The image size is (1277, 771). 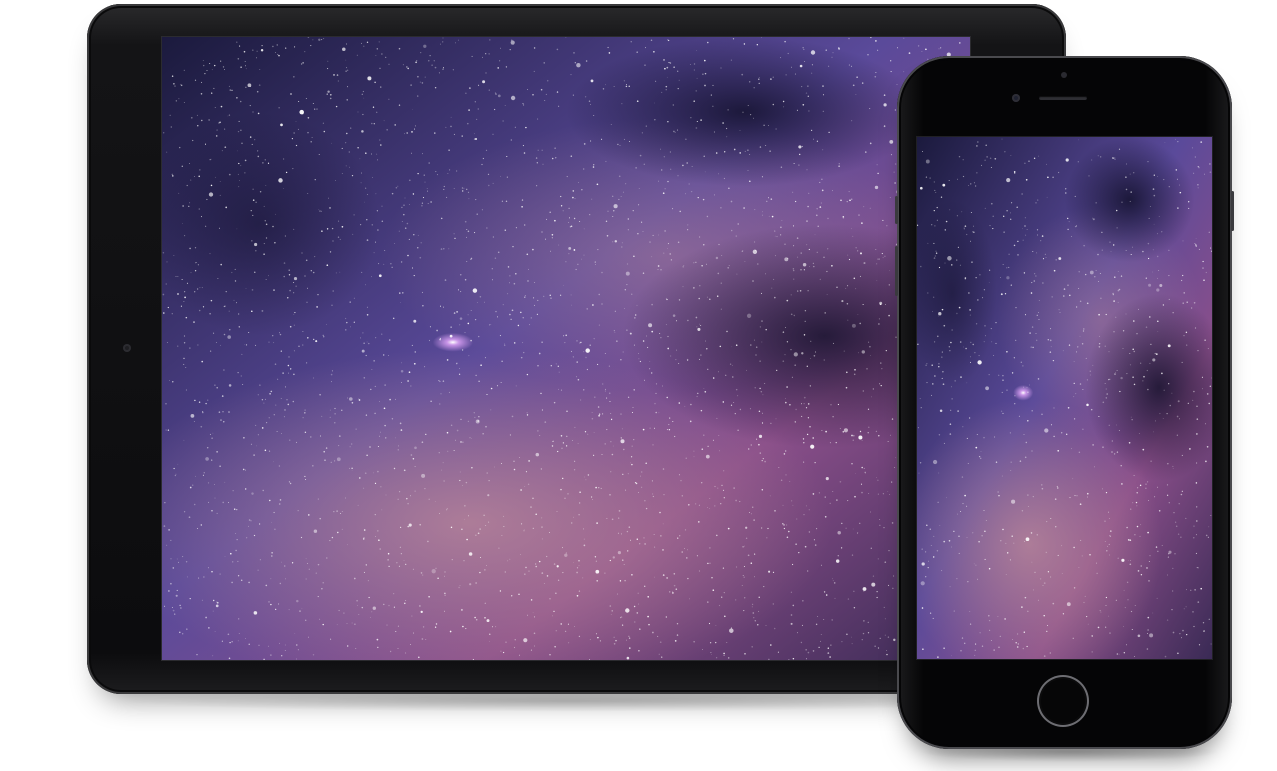 I want to click on phone-sensor-icon, so click(x=1064, y=75).